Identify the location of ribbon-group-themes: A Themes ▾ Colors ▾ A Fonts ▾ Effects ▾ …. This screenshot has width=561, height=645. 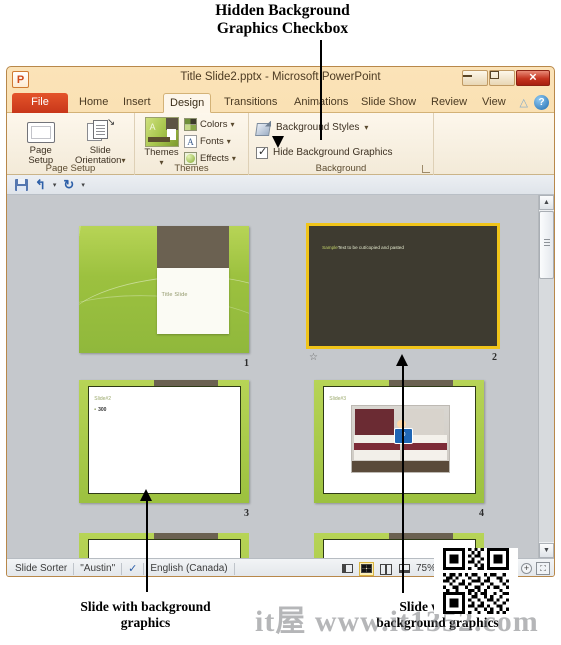
(192, 144).